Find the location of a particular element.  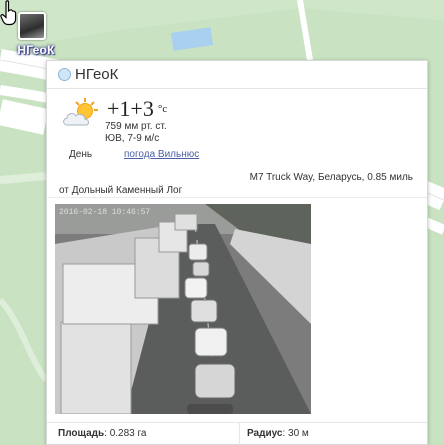

marker-label: НГеоК is located at coordinates (36, 50).